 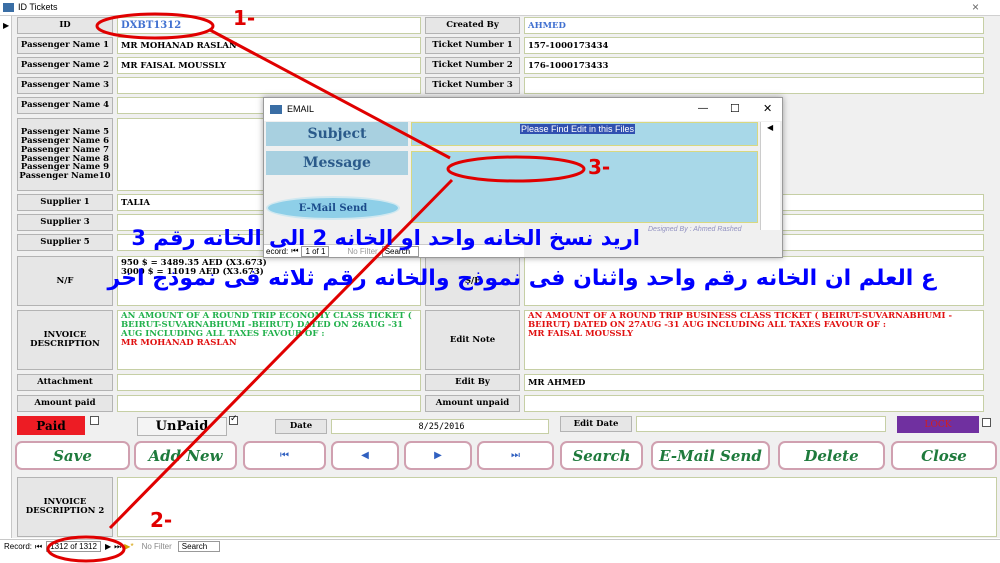 I want to click on annotation-label-2: 2-, so click(x=161, y=520).